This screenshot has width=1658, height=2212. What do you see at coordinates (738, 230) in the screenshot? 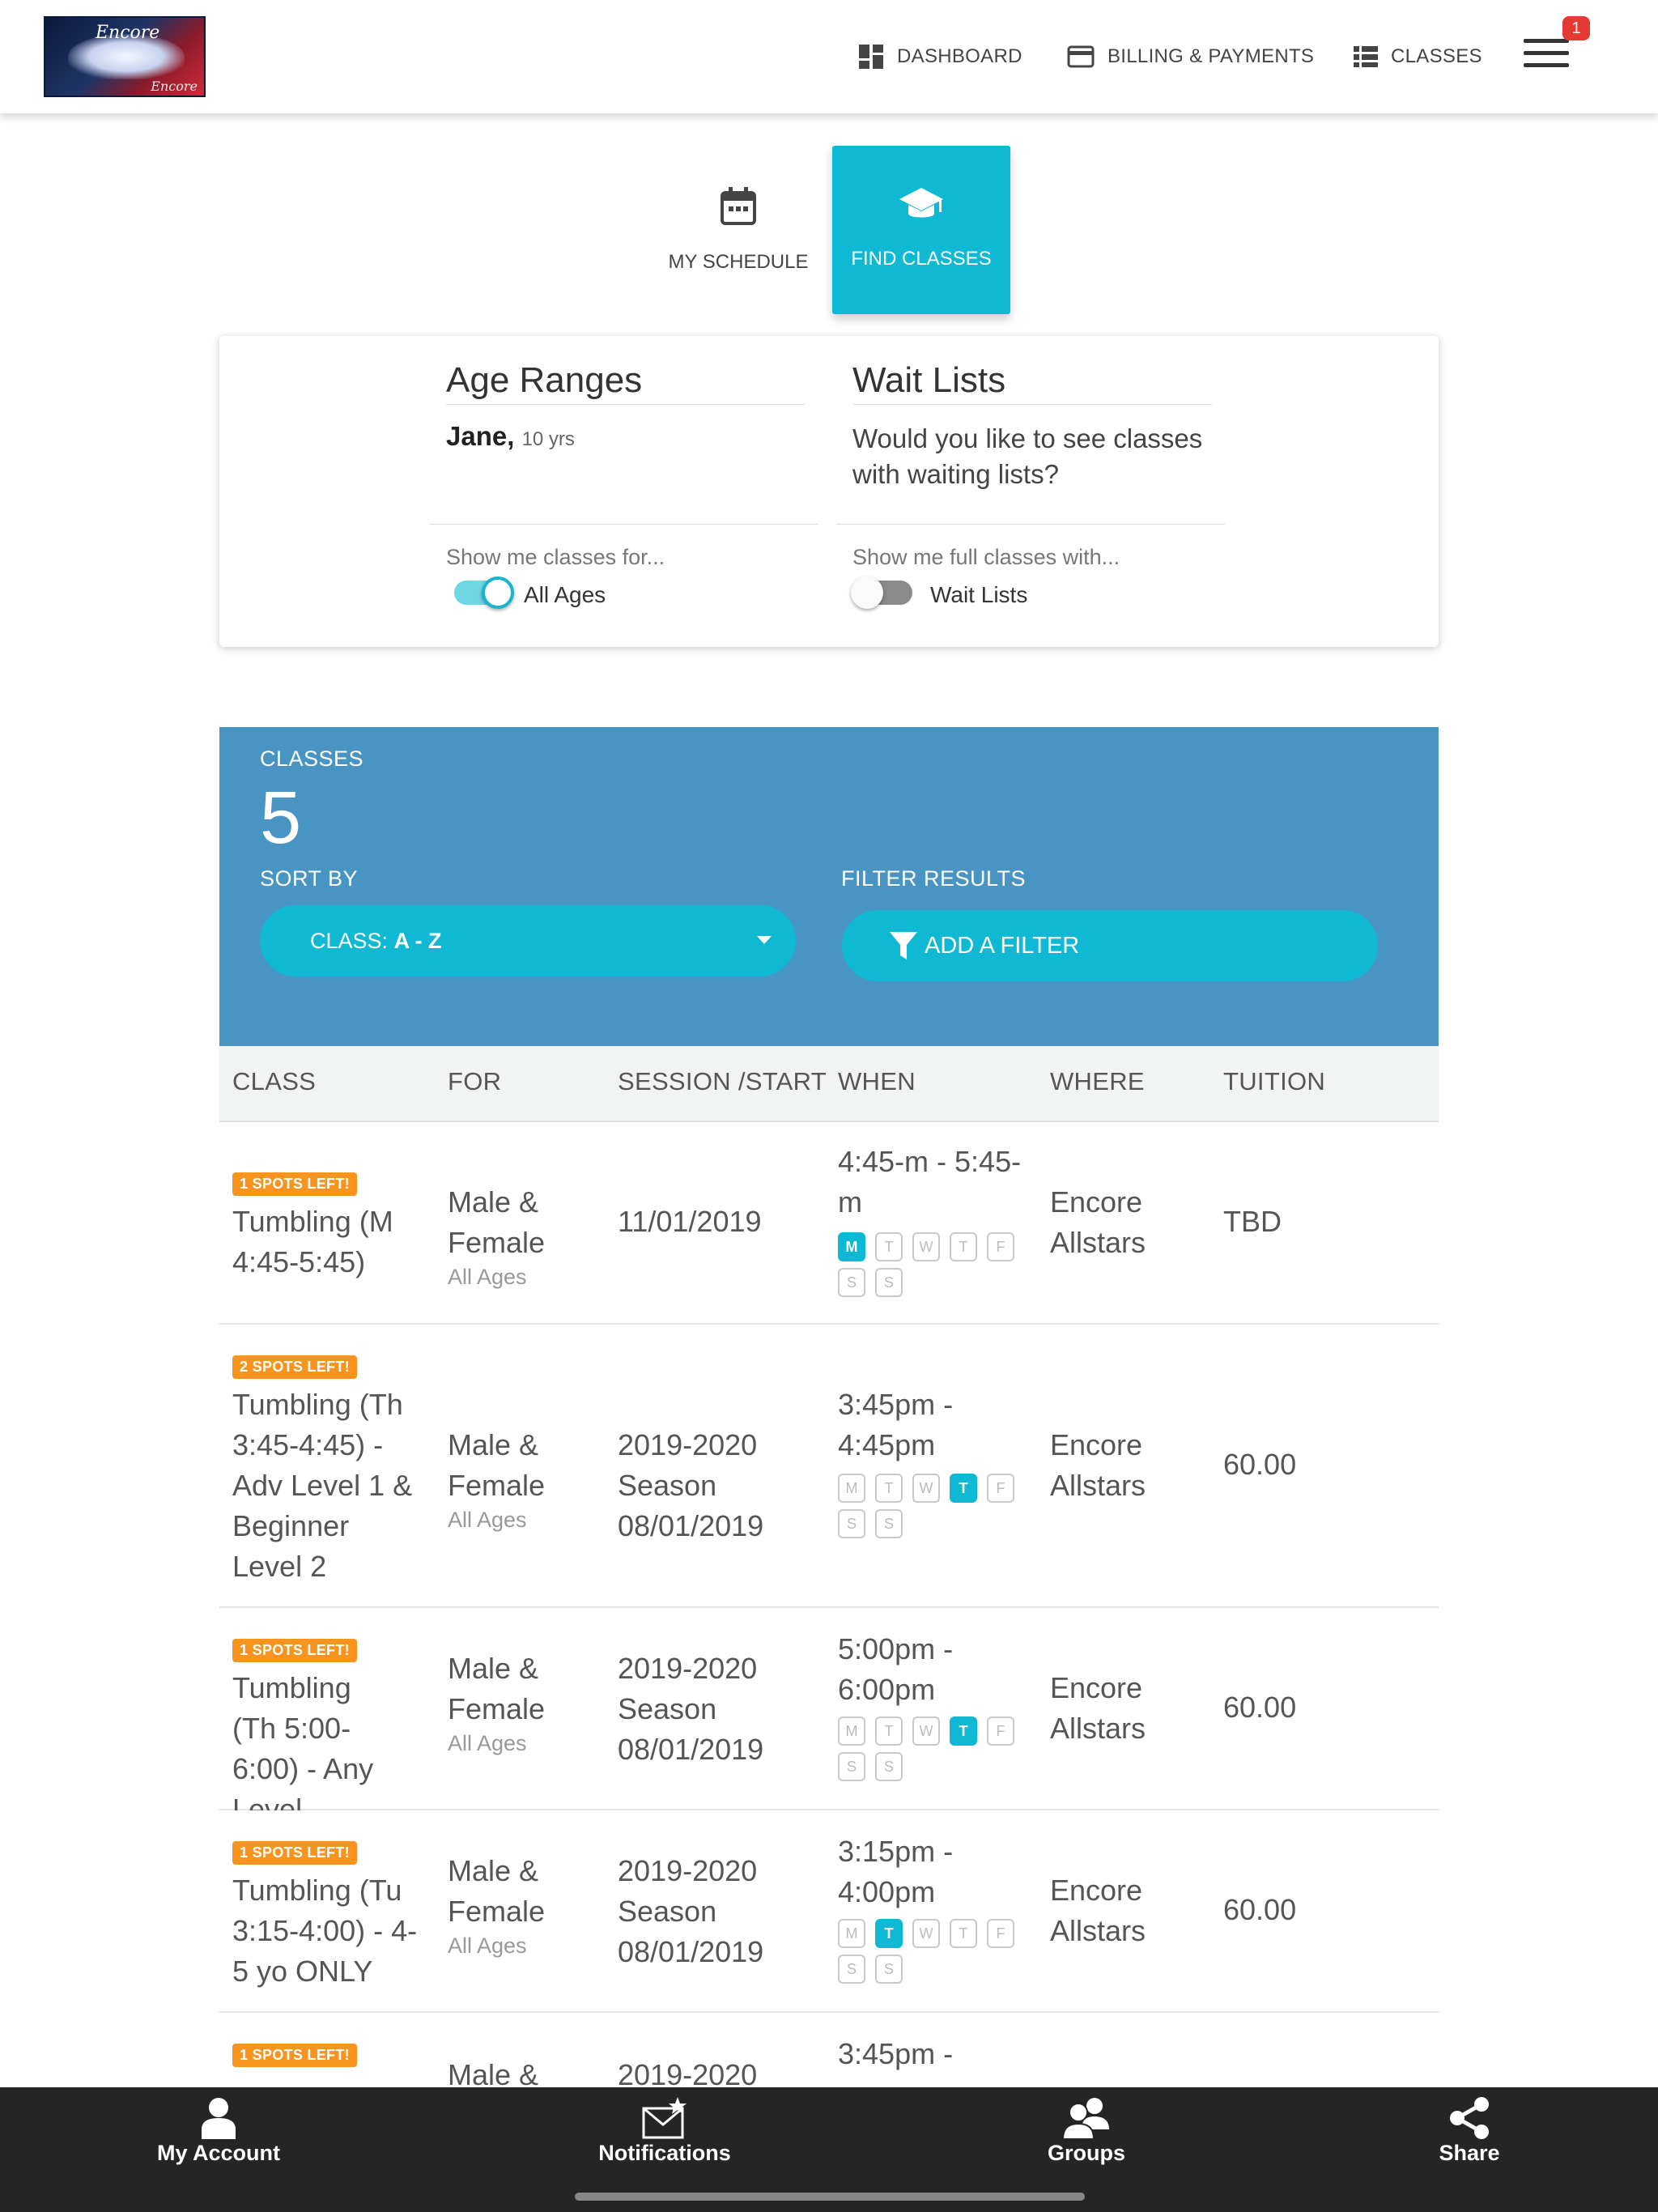
I see `tab-my-schedule: MY SCHEDULE` at bounding box center [738, 230].